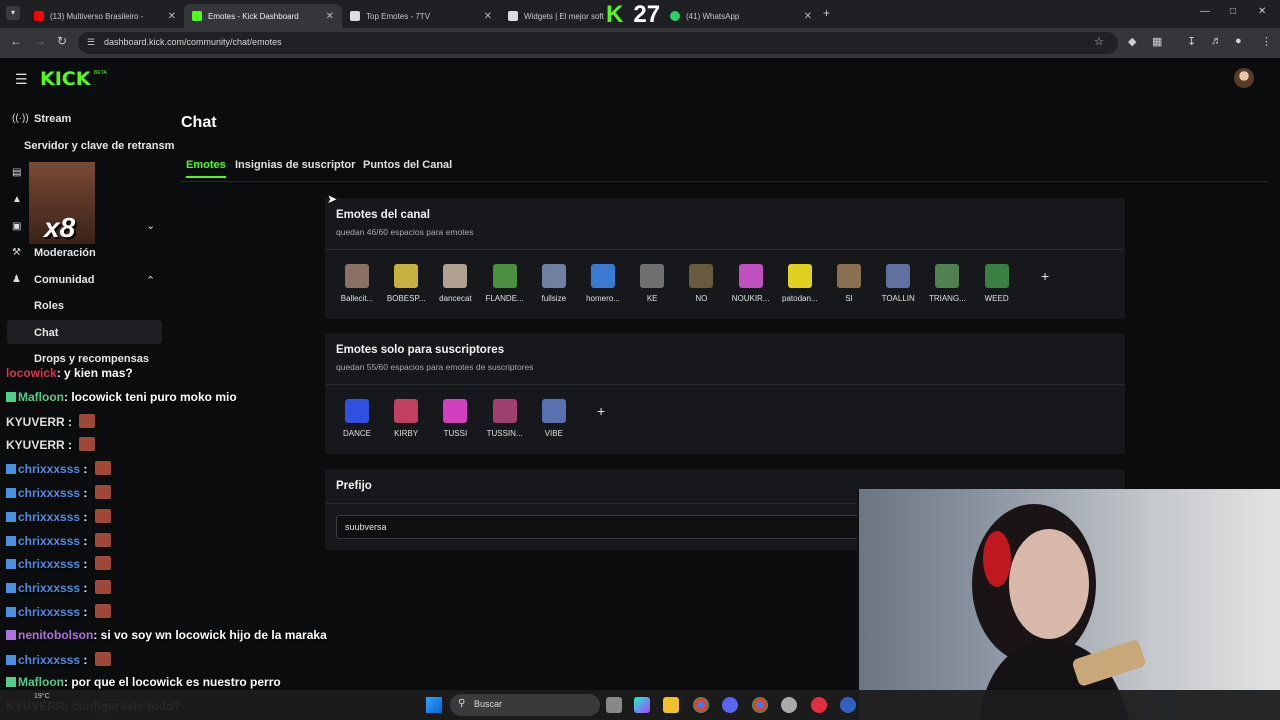 The width and height of the screenshot is (1280, 720). I want to click on emote-item: DANCE, so click(357, 418).